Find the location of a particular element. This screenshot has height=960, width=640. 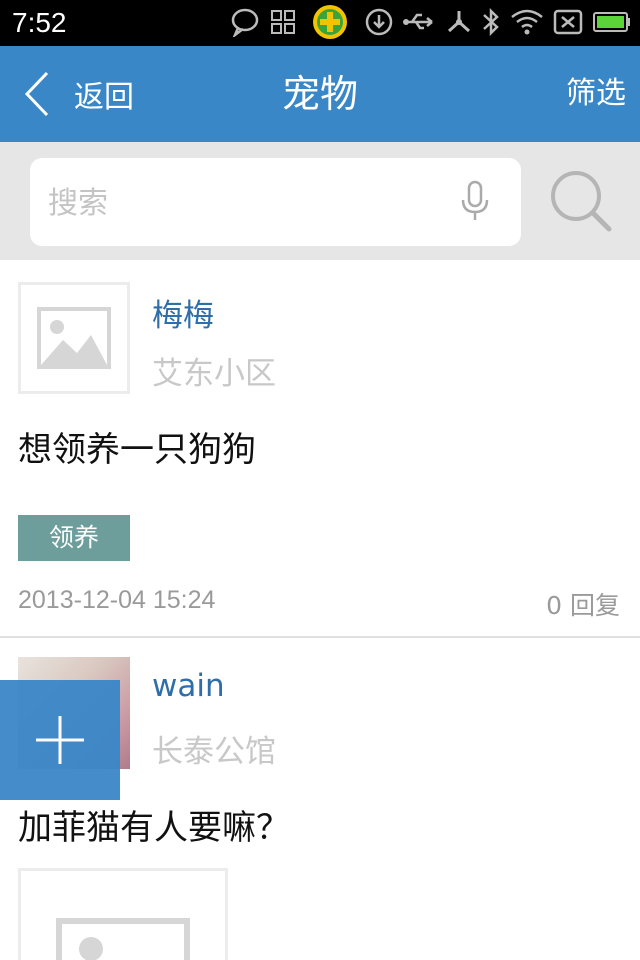

search-bar is located at coordinates (320, 201).